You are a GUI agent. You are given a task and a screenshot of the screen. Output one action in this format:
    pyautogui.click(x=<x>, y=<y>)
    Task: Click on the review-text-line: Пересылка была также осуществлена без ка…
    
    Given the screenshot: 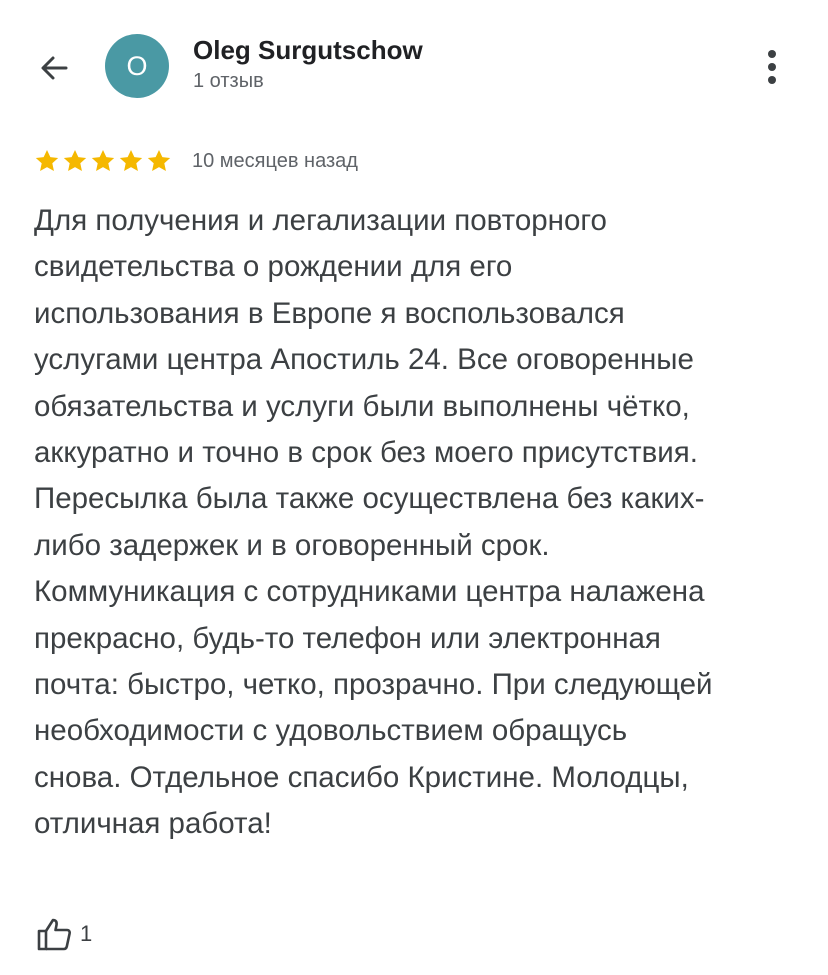 What is the action you would take?
    pyautogui.click(x=369, y=499)
    